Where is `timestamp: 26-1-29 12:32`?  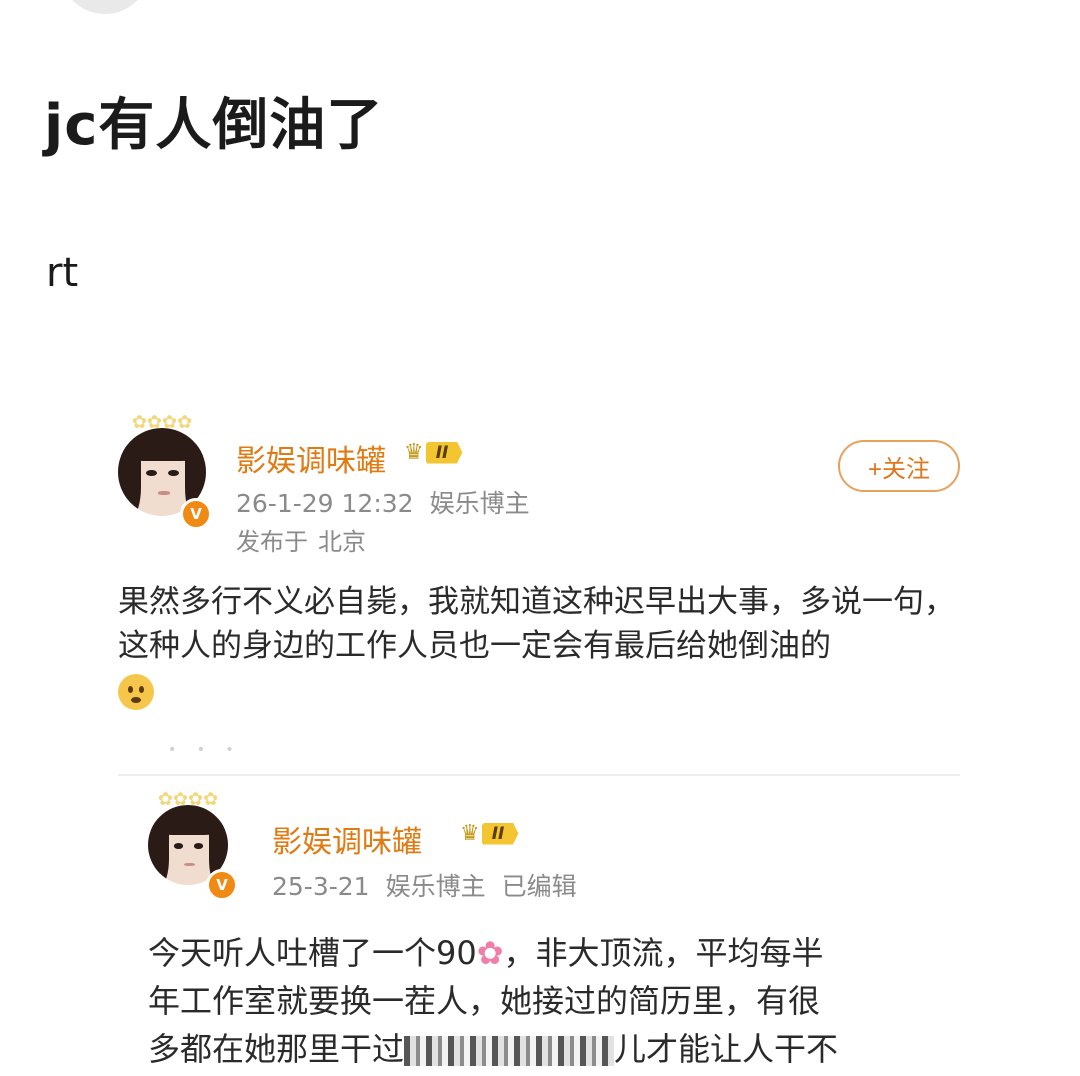 timestamp: 26-1-29 12:32 is located at coordinates (325, 503).